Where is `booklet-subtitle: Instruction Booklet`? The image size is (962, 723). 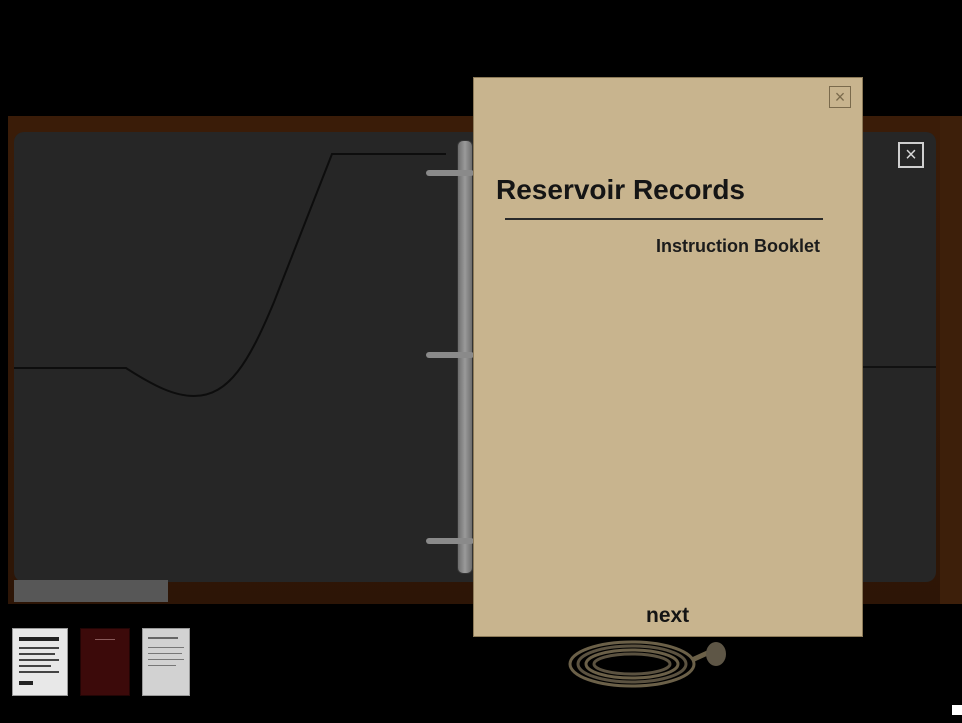
booklet-subtitle: Instruction Booklet is located at coordinates (737, 246).